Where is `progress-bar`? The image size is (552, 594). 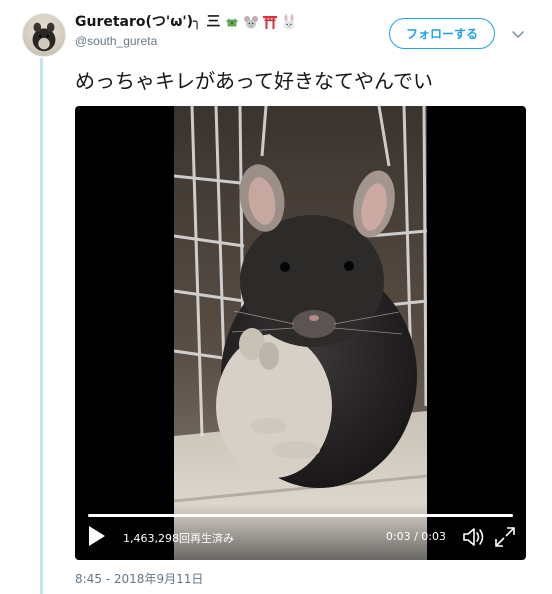
progress-bar is located at coordinates (300, 515).